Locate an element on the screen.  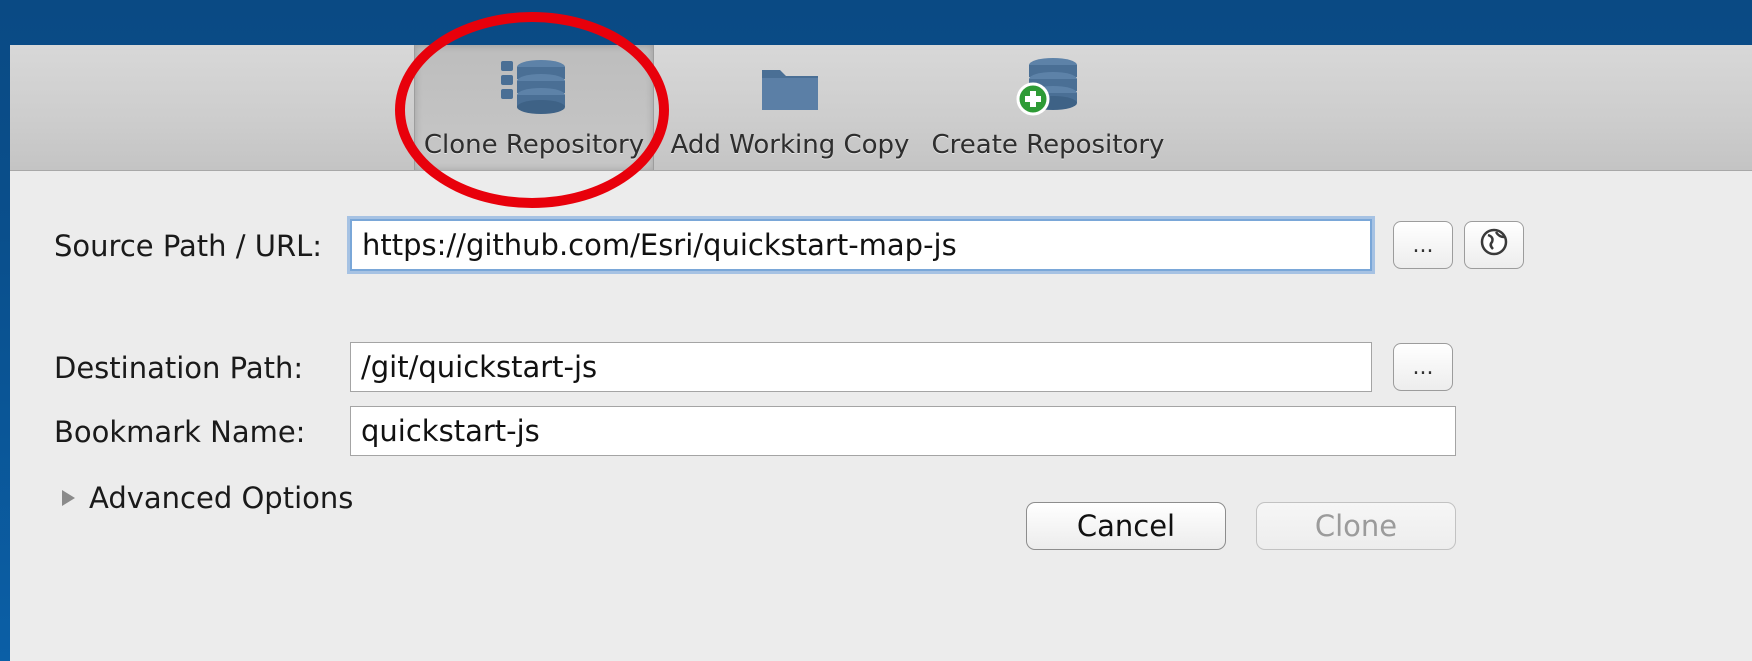
database-stack-icon is located at coordinates (534, 87).